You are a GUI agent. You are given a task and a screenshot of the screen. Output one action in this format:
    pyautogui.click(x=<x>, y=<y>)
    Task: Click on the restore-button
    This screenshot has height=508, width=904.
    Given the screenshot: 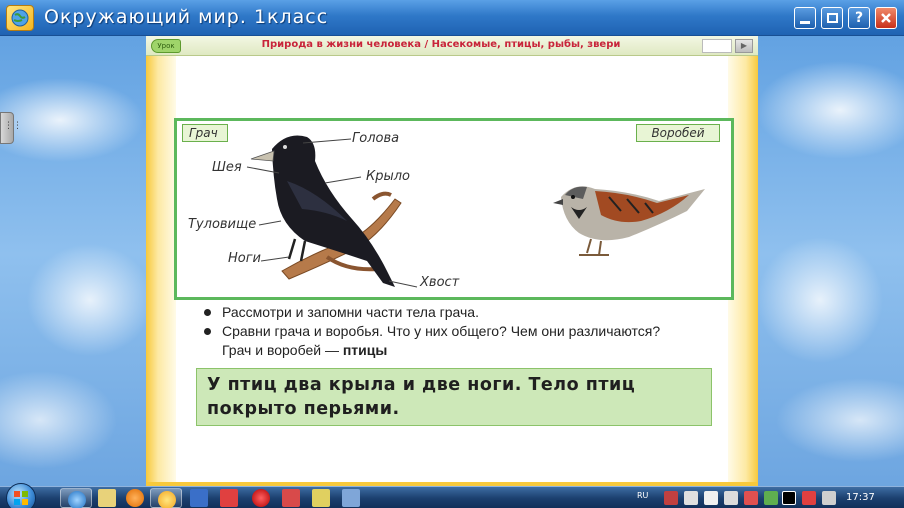 What is the action you would take?
    pyautogui.click(x=832, y=18)
    